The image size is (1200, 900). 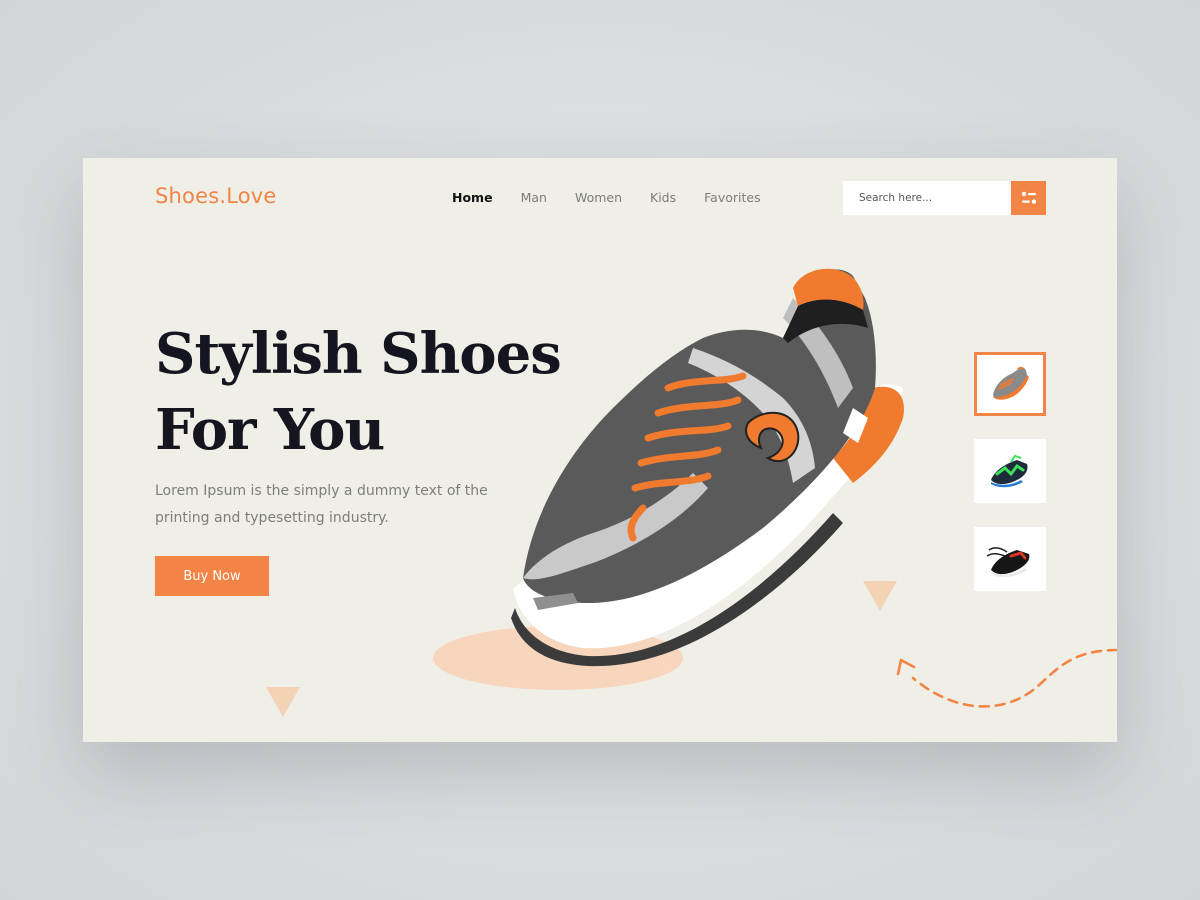 What do you see at coordinates (1008, 562) in the screenshot?
I see `black-sneaker-thumbnail-icon` at bounding box center [1008, 562].